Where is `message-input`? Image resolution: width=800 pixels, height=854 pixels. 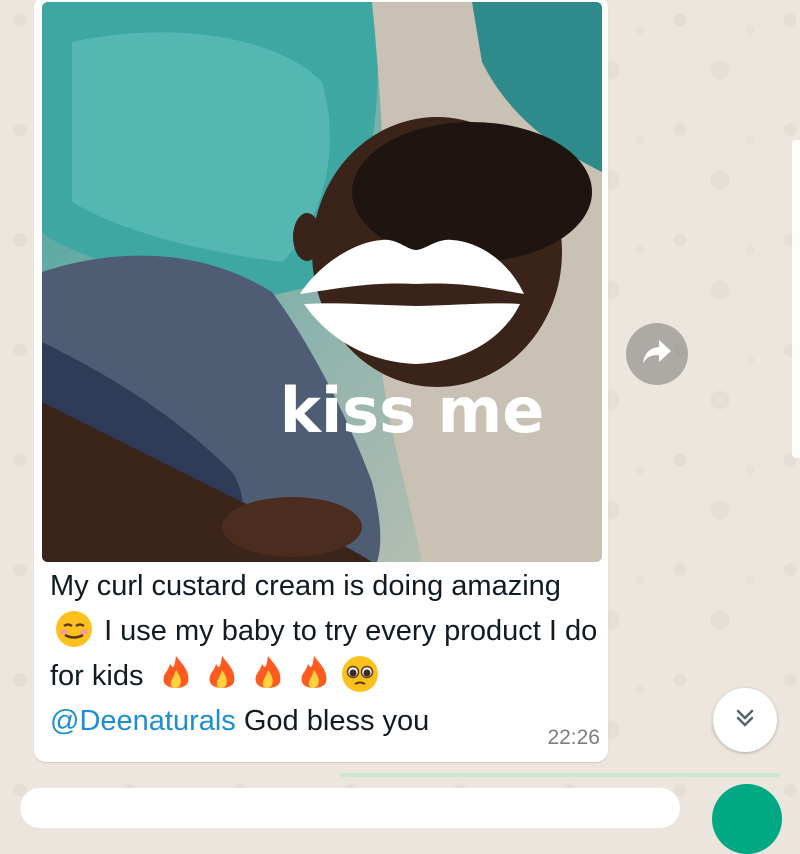 message-input is located at coordinates (350, 808).